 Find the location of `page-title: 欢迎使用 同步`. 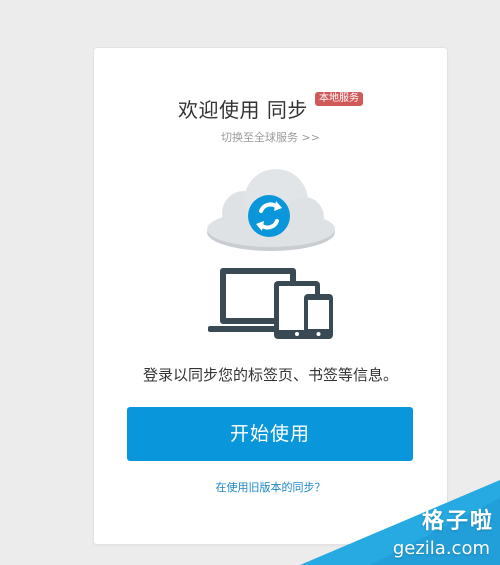

page-title: 欢迎使用 同步 is located at coordinates (243, 110).